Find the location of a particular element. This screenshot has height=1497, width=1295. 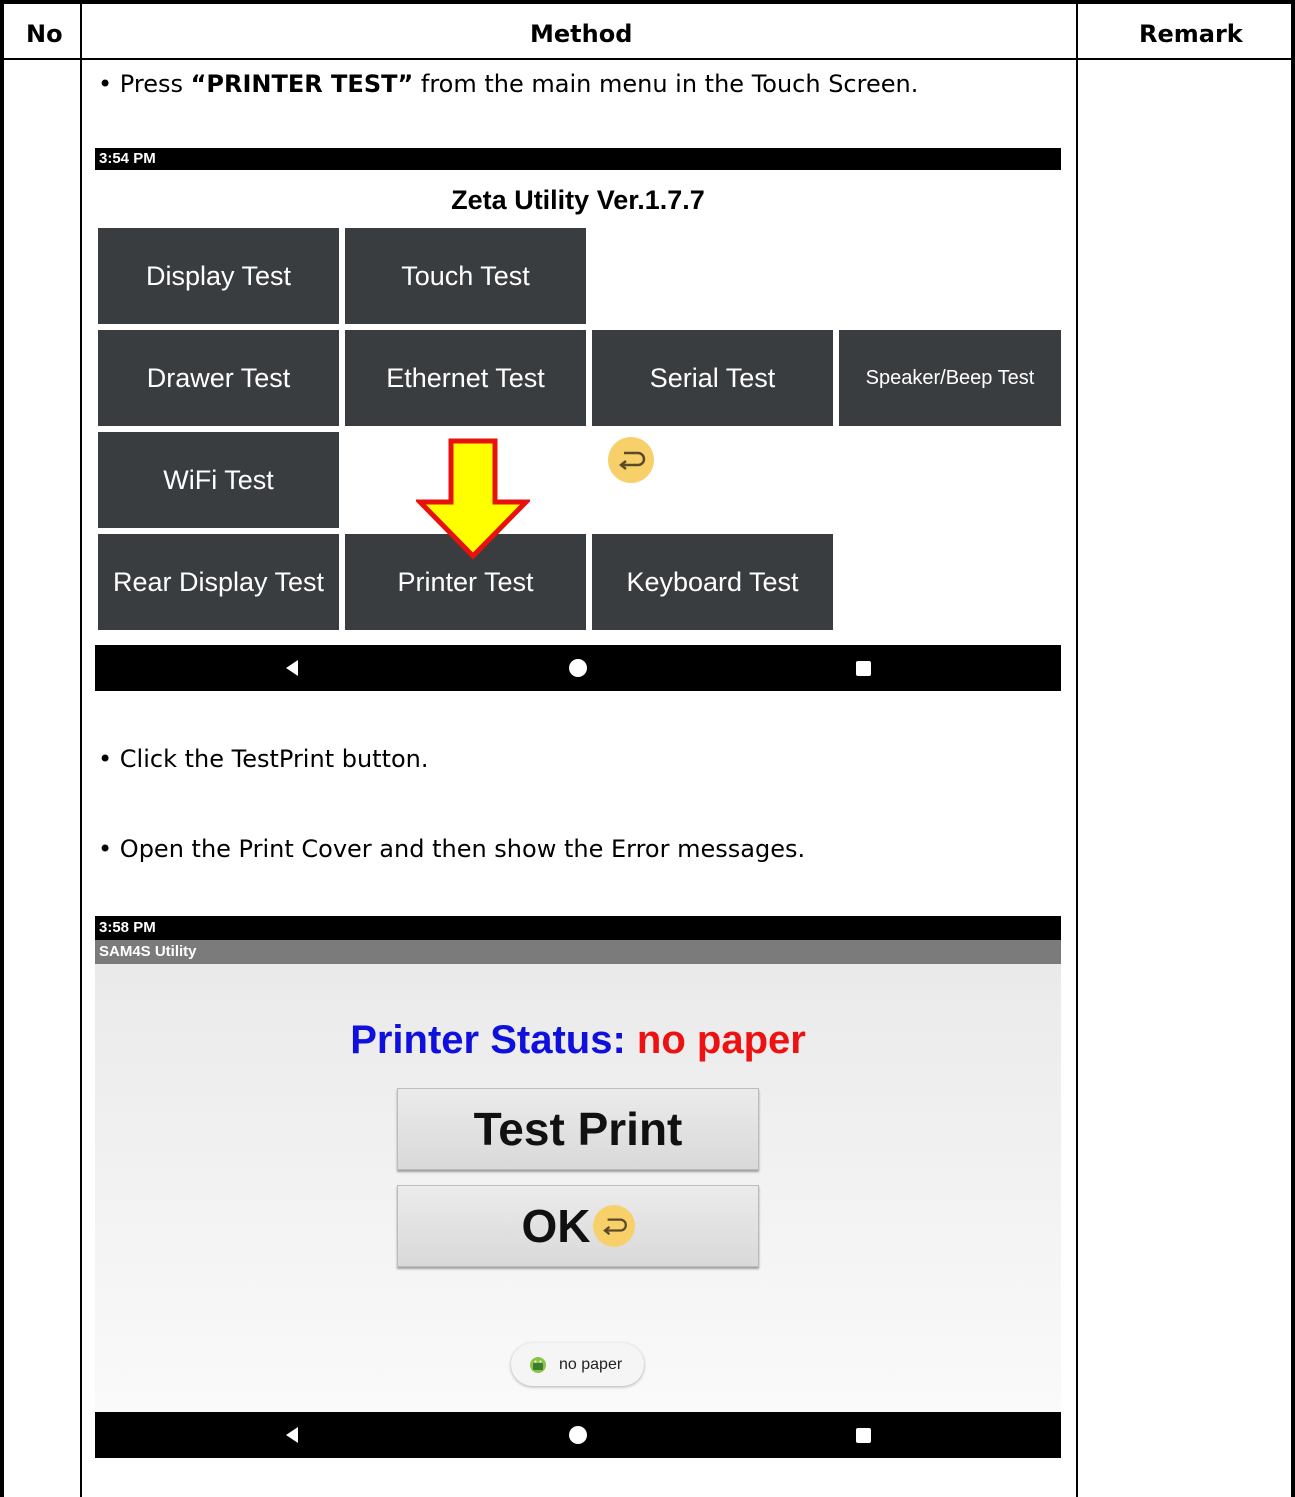

printer-status-label: Printer Status: is located at coordinates (493, 1040).